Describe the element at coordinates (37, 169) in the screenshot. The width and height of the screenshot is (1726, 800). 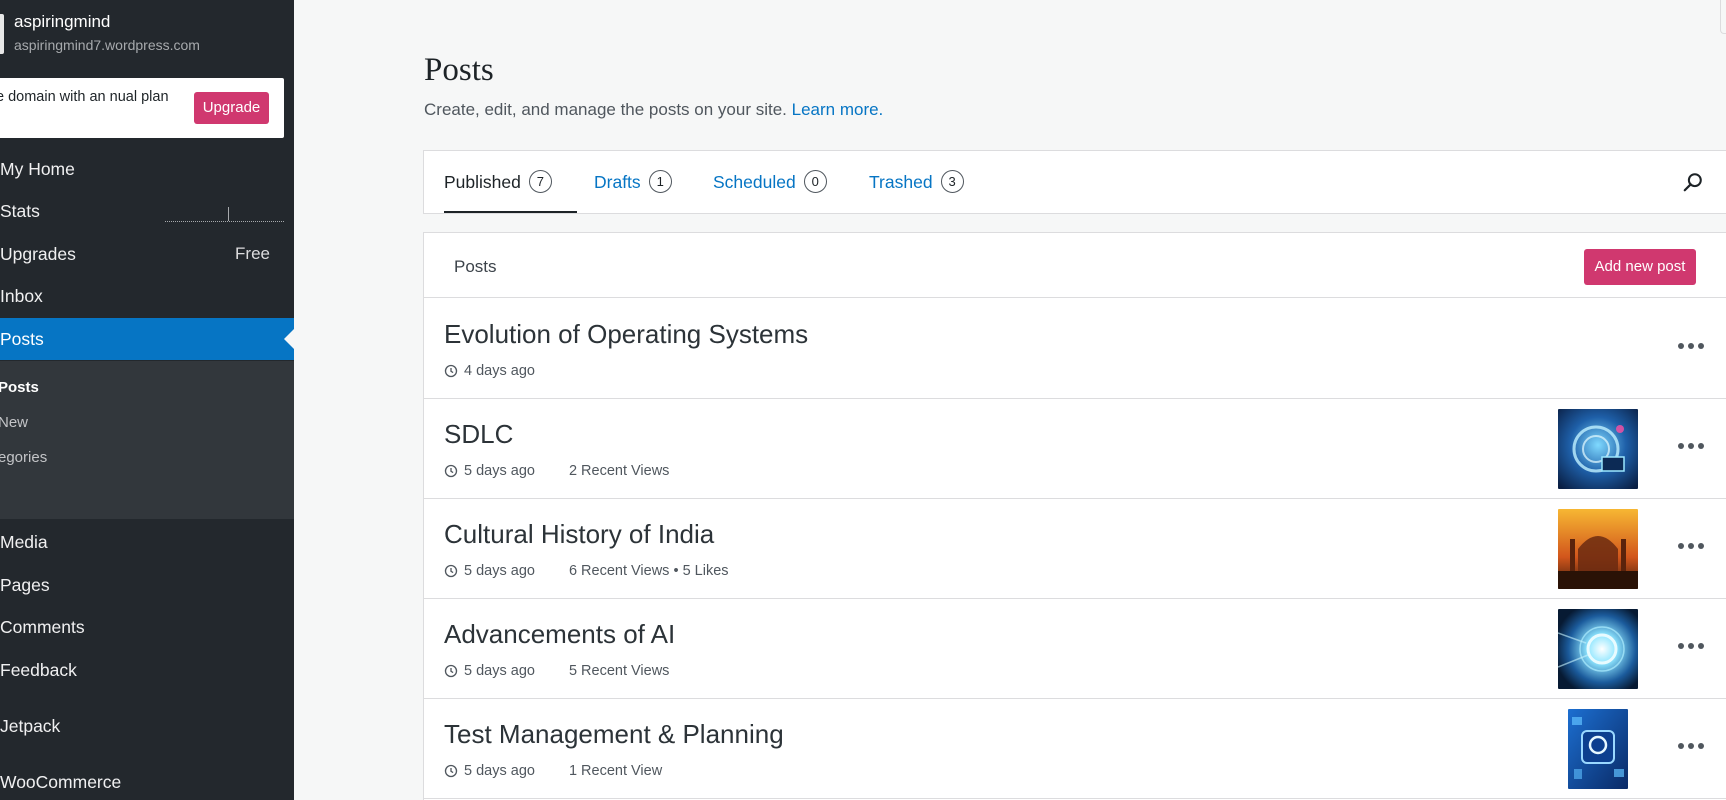
I see `sidebar-item-label: My Home` at that location.